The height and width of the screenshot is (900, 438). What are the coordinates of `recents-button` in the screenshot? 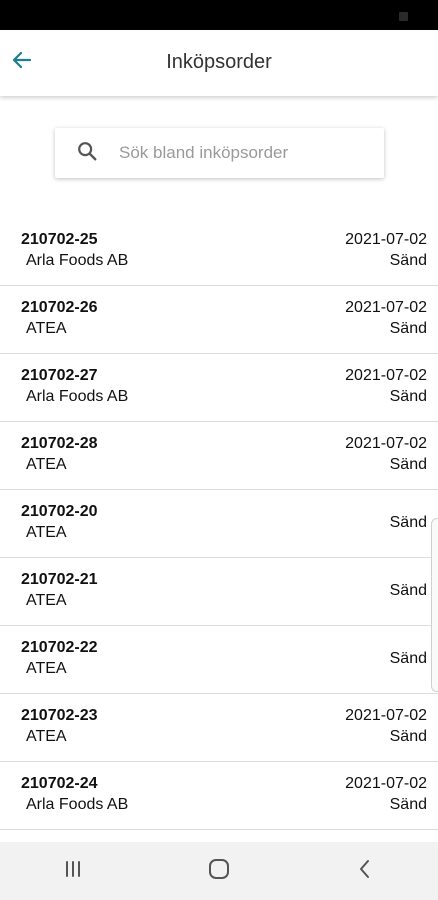 It's located at (73, 871).